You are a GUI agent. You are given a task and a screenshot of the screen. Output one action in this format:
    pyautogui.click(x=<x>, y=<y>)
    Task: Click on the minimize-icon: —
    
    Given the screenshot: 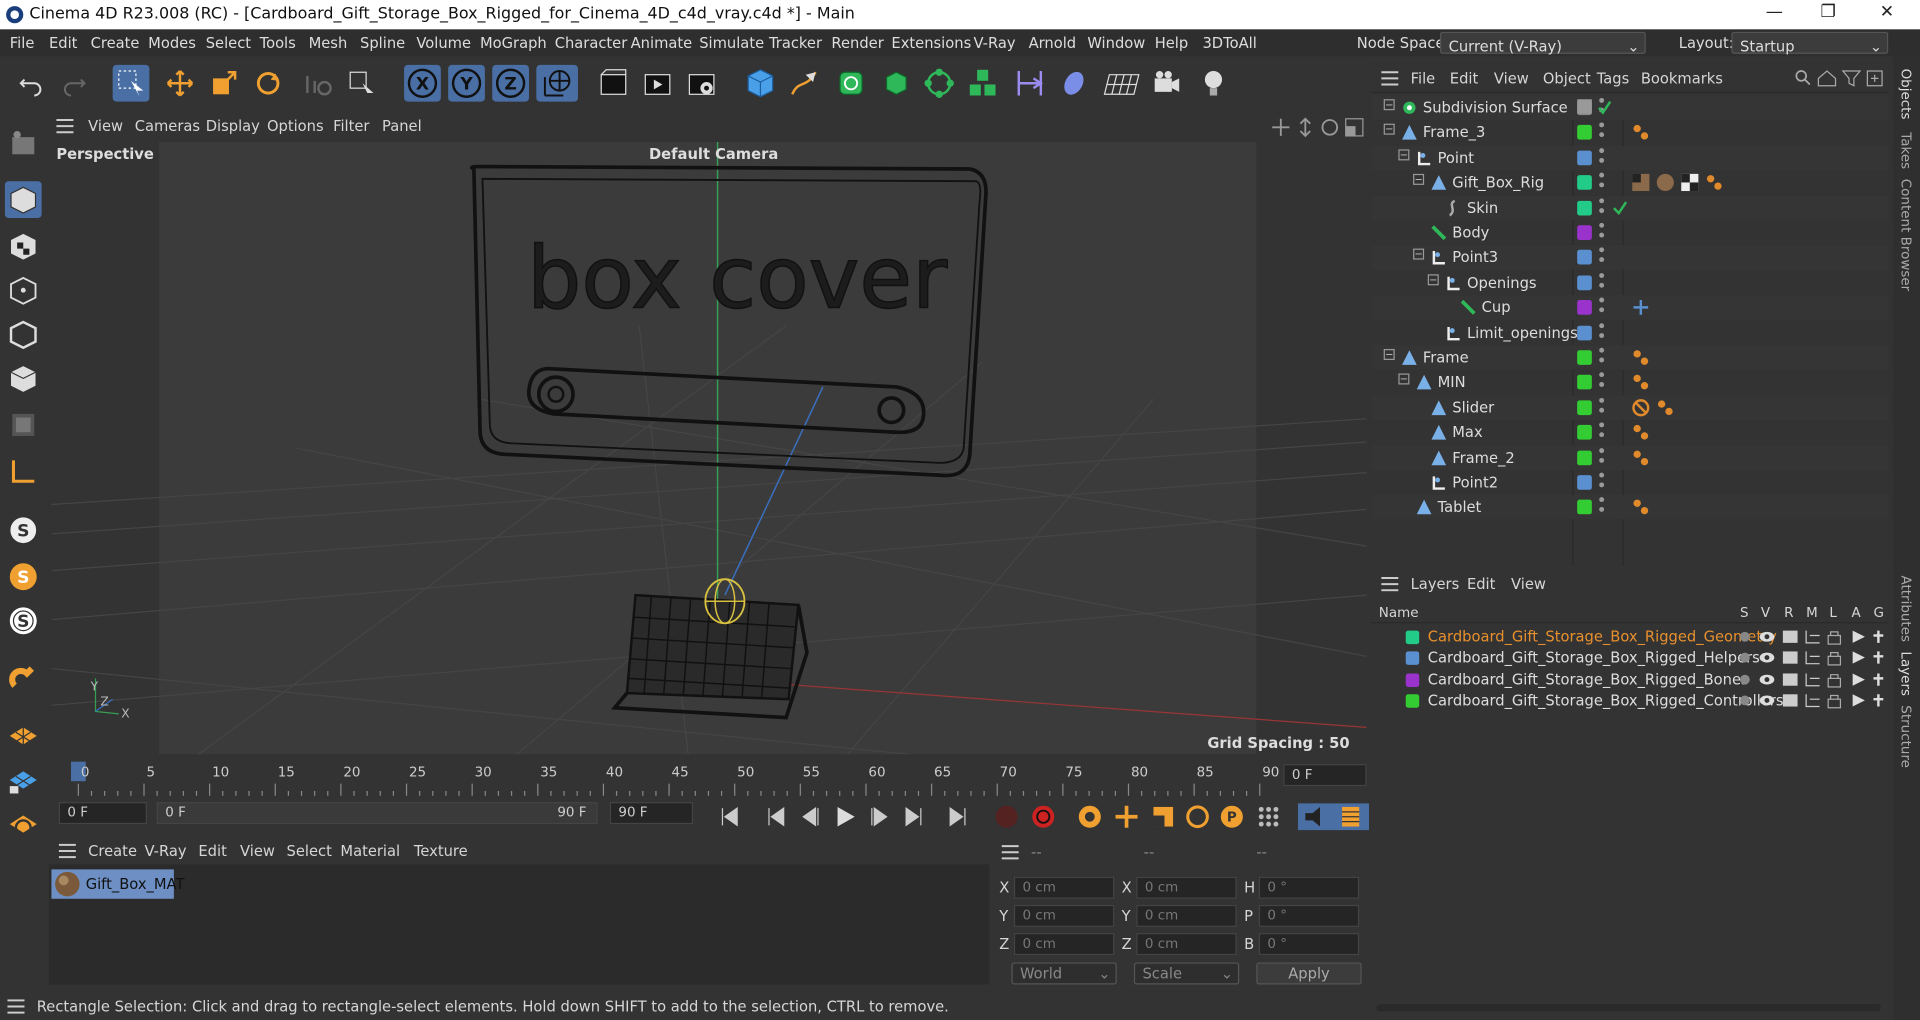 What is the action you would take?
    pyautogui.click(x=1774, y=14)
    